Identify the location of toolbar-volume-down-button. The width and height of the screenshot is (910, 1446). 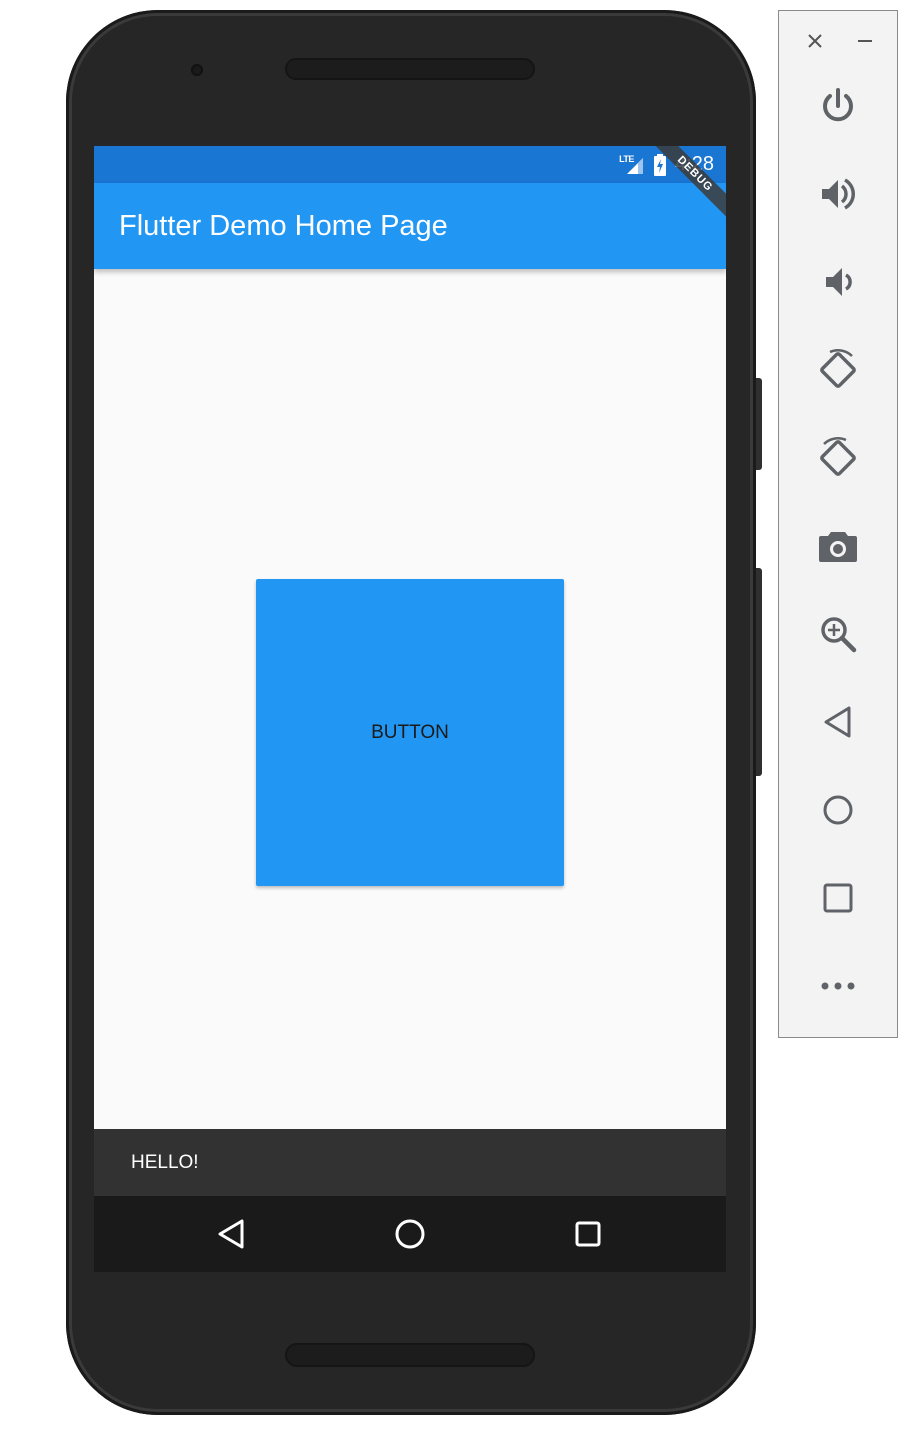
(838, 282).